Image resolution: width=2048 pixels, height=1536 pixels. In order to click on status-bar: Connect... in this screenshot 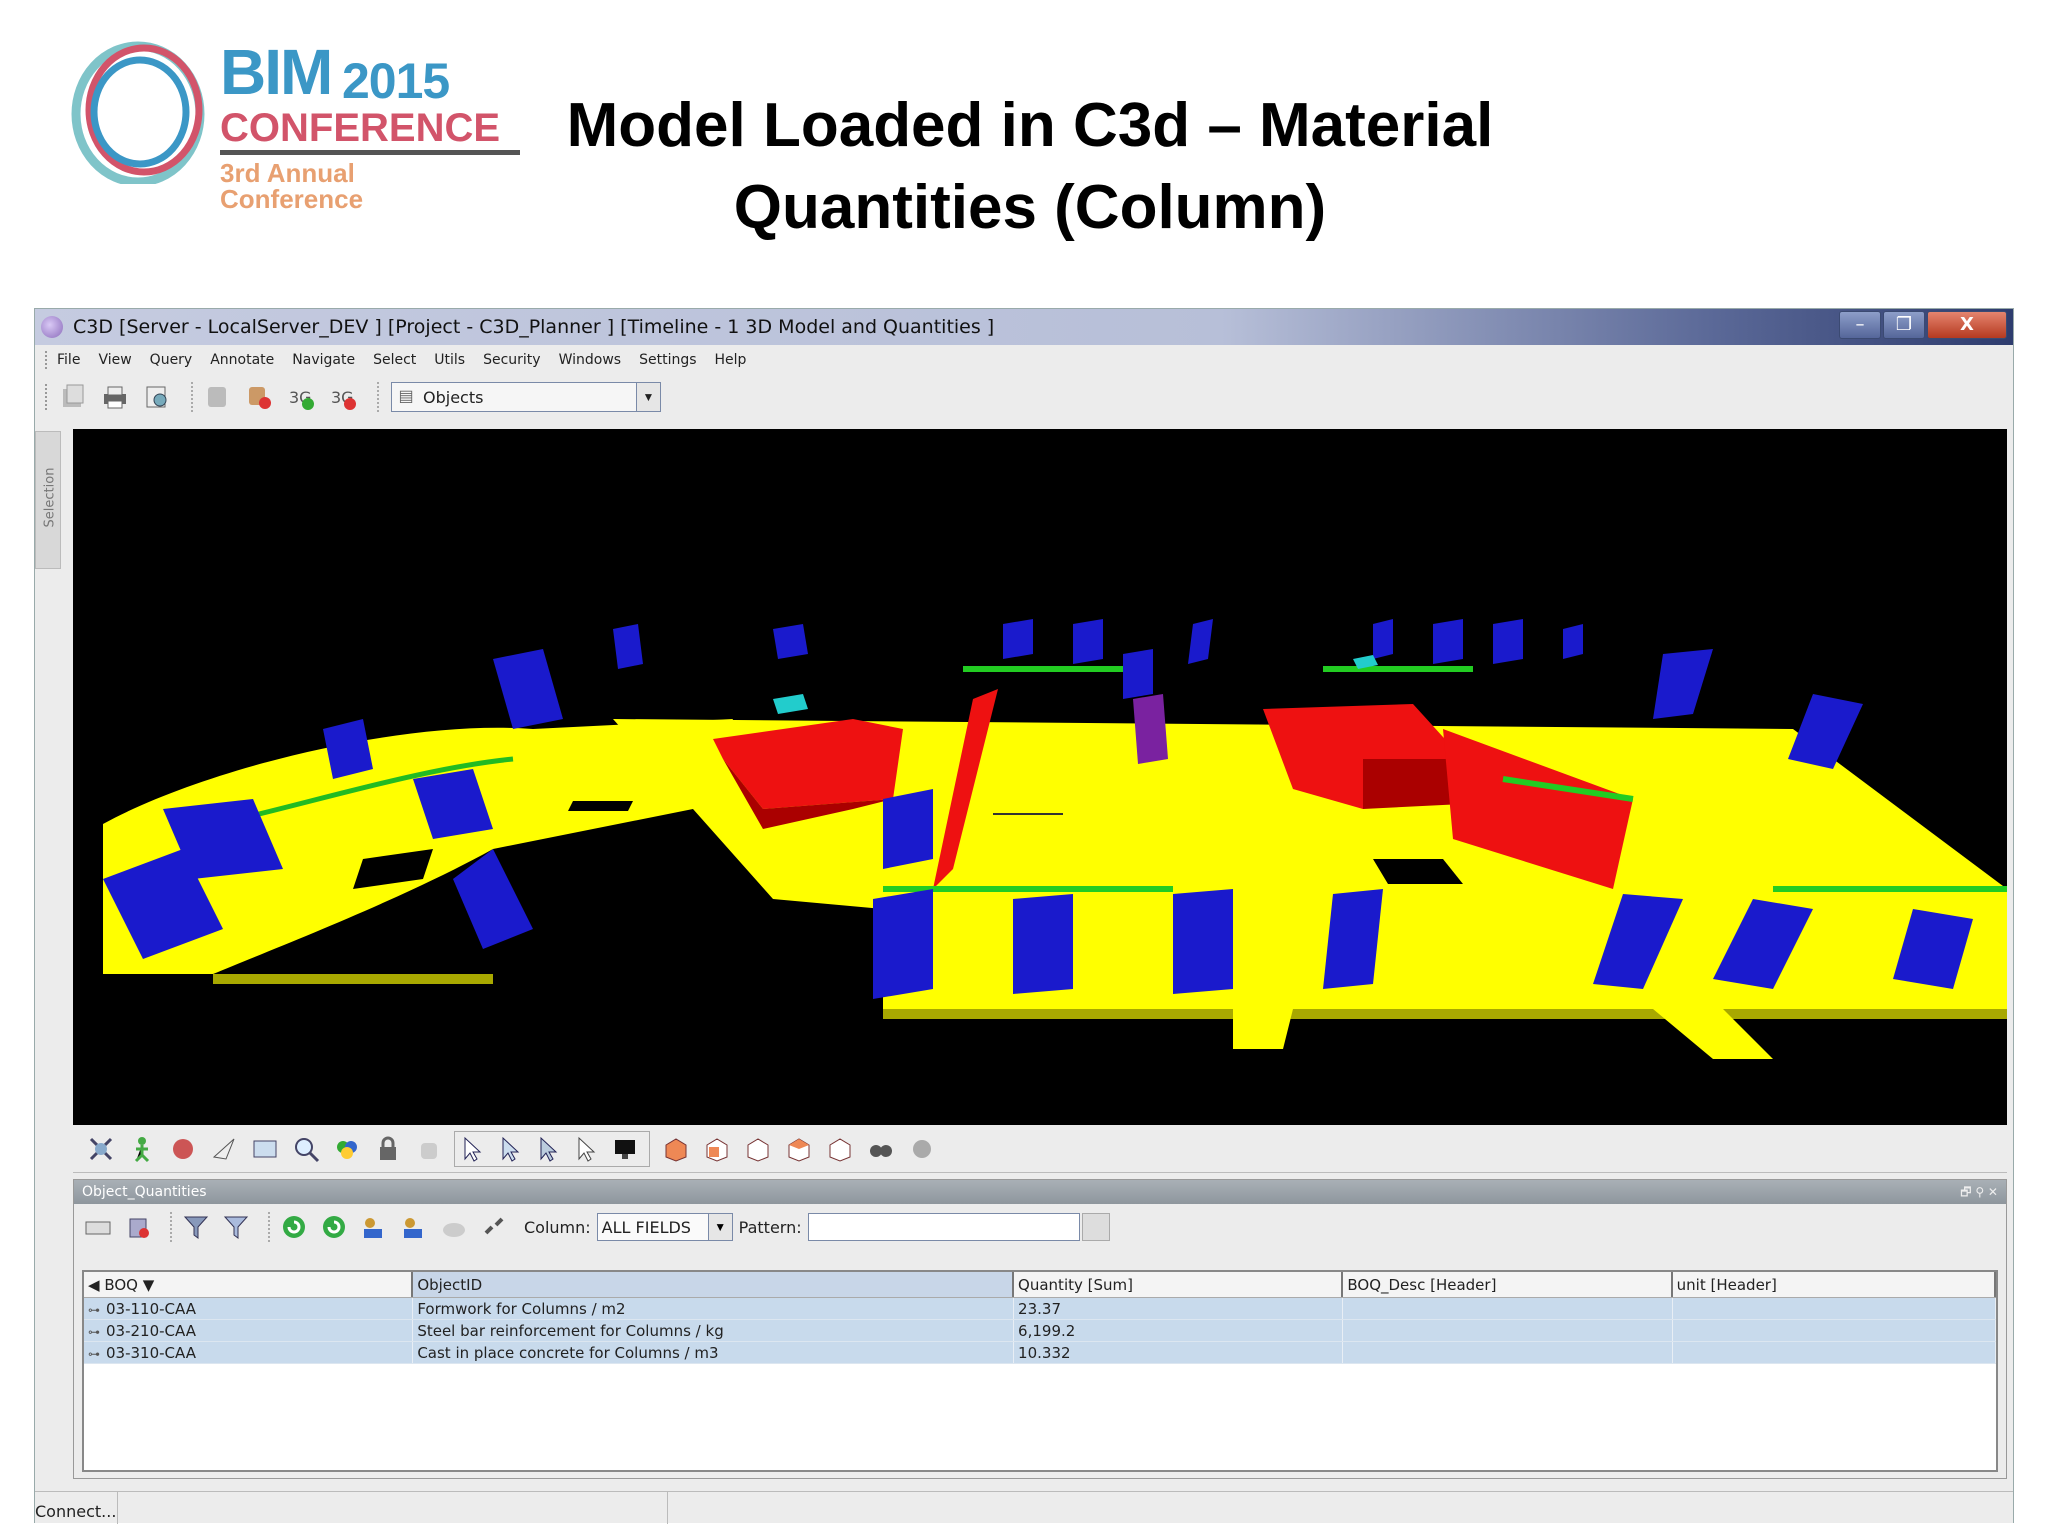, I will do `click(1024, 1507)`.